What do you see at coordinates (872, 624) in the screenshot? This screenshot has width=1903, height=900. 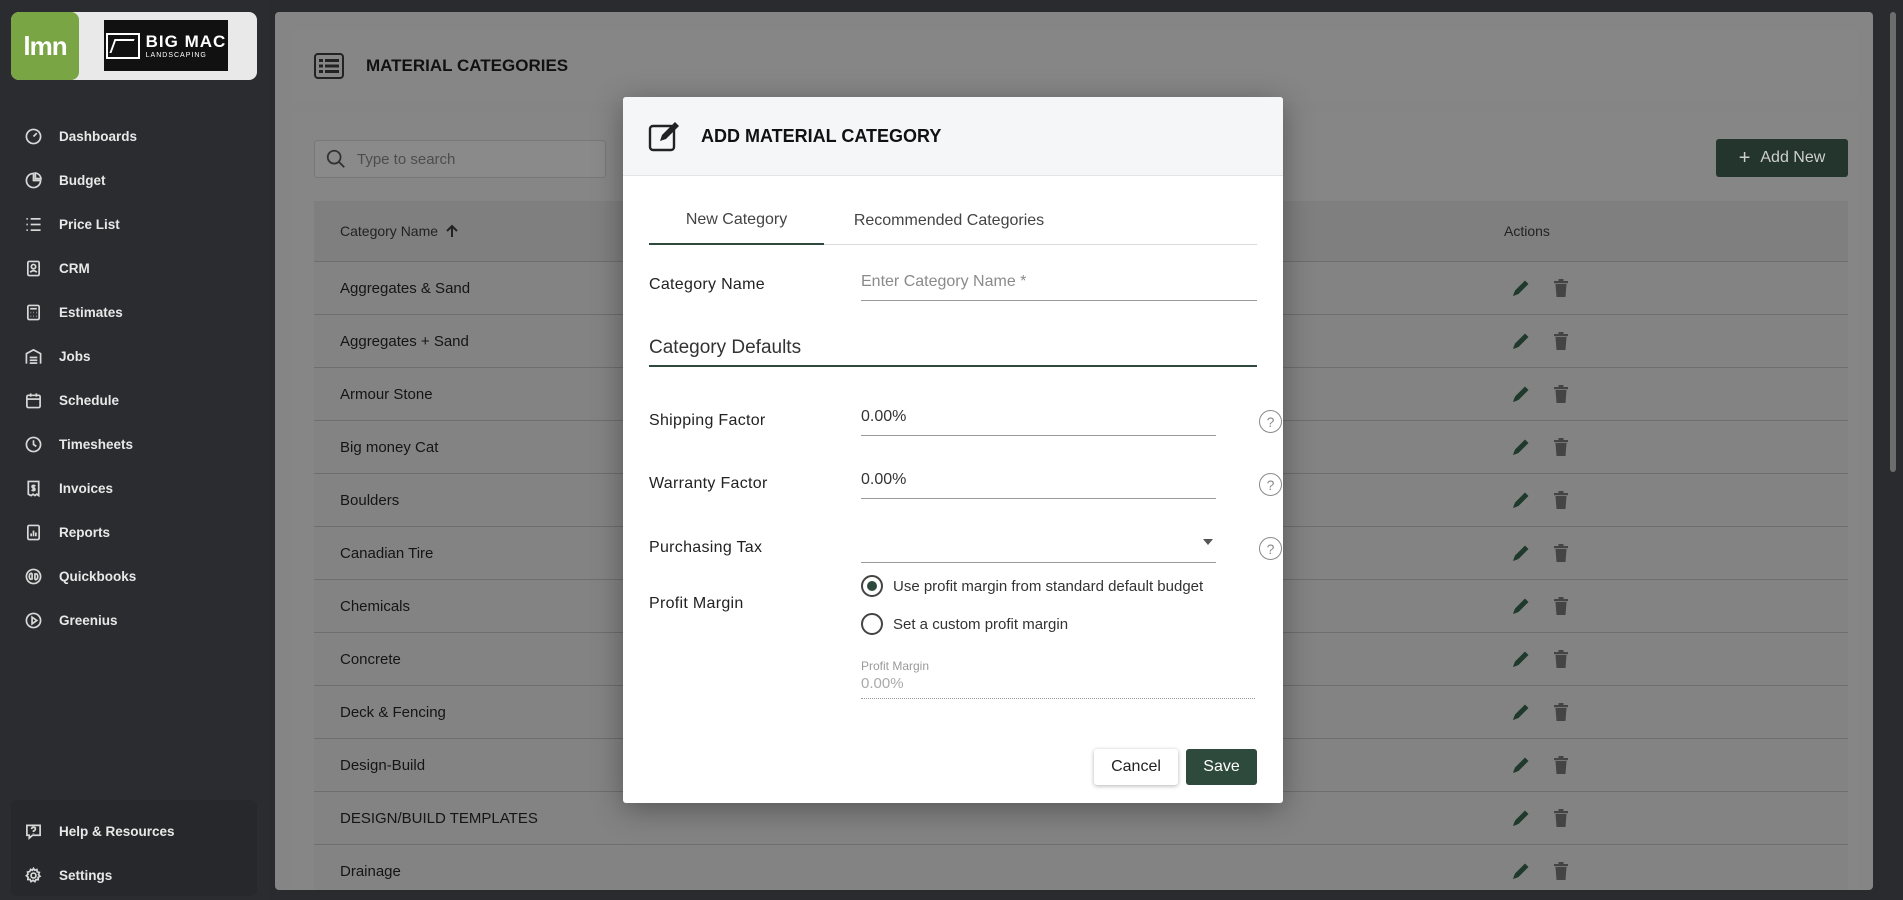 I see `radio-unselected-icon` at bounding box center [872, 624].